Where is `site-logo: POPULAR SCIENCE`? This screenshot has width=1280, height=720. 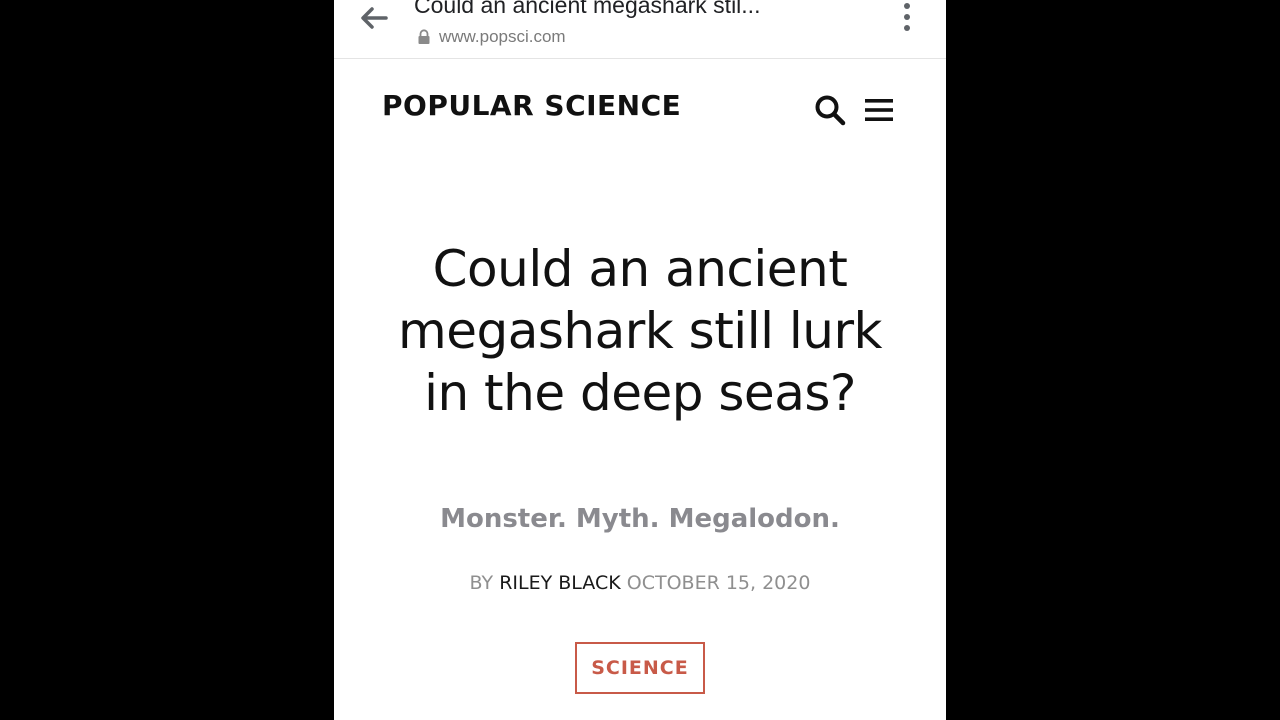
site-logo: POPULAR SCIENCE is located at coordinates (531, 105).